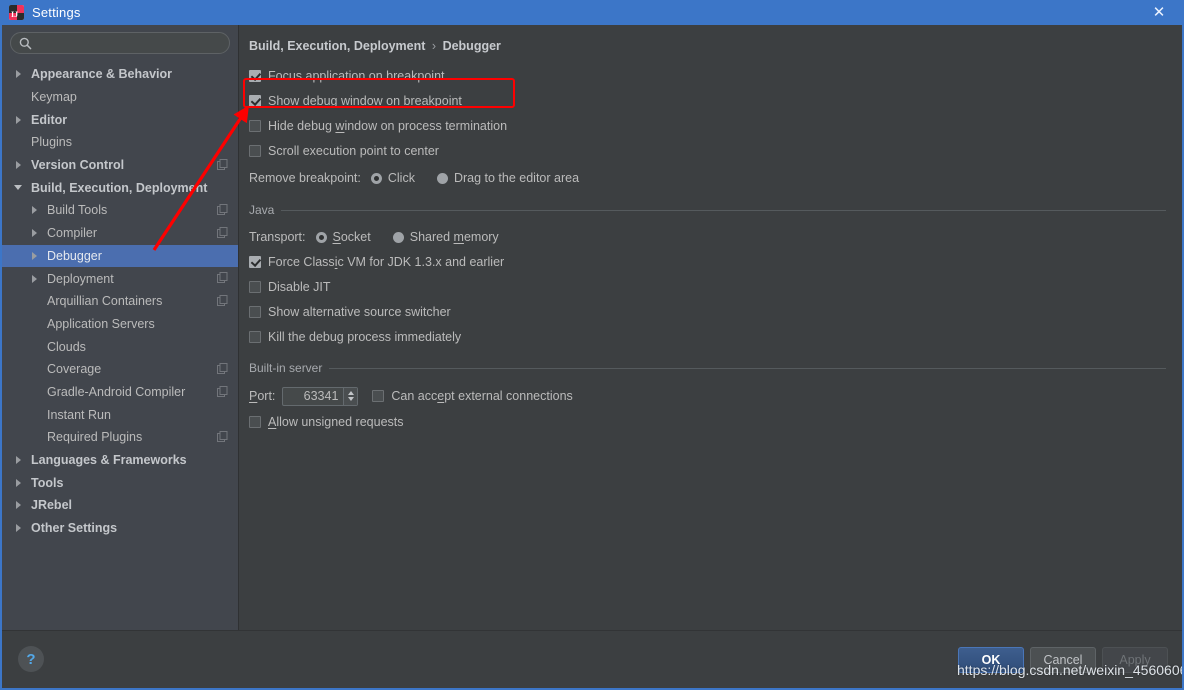 This screenshot has width=1184, height=690. What do you see at coordinates (51, 142) in the screenshot?
I see `sidebar-item-label: Plugins` at bounding box center [51, 142].